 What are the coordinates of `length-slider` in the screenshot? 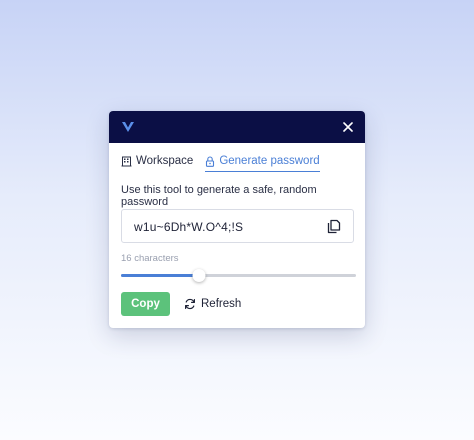 It's located at (238, 275).